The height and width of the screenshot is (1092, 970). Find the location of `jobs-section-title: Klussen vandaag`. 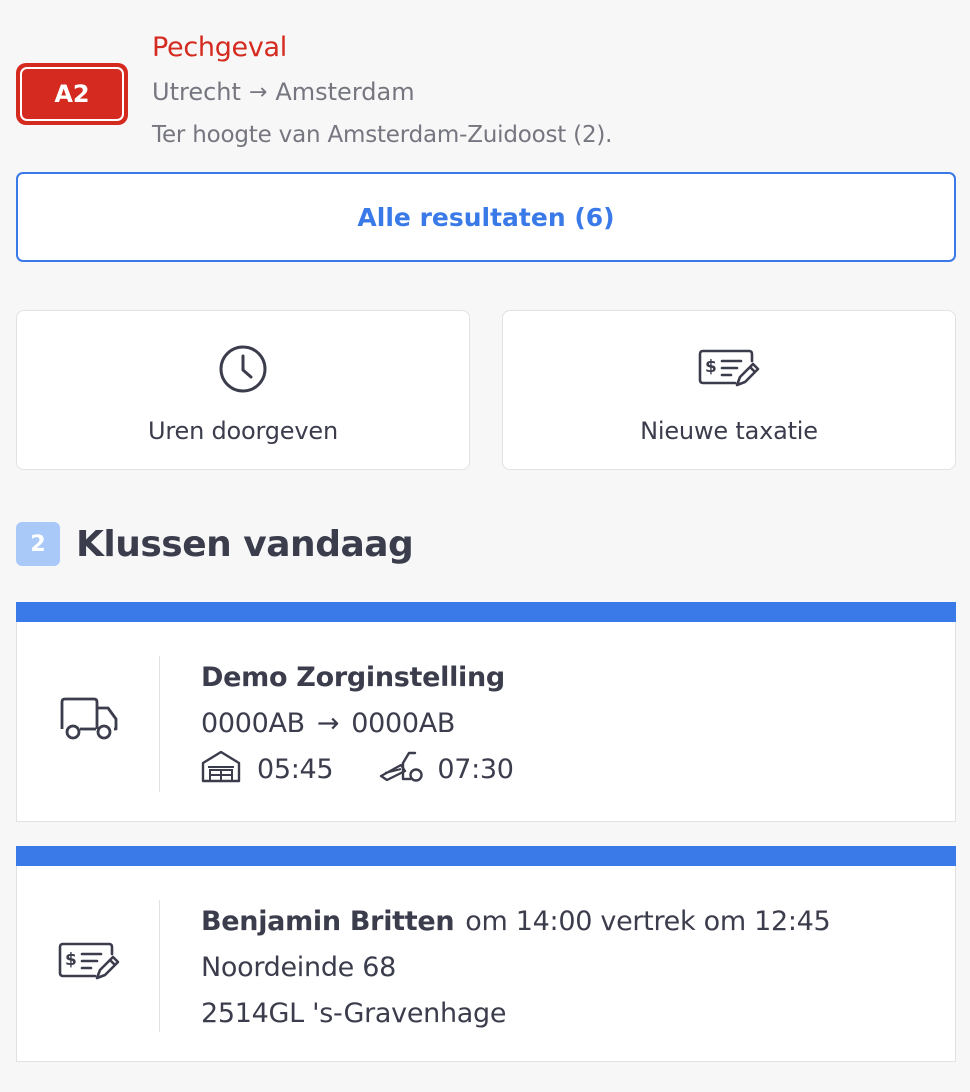

jobs-section-title: Klussen vandaag is located at coordinates (245, 544).